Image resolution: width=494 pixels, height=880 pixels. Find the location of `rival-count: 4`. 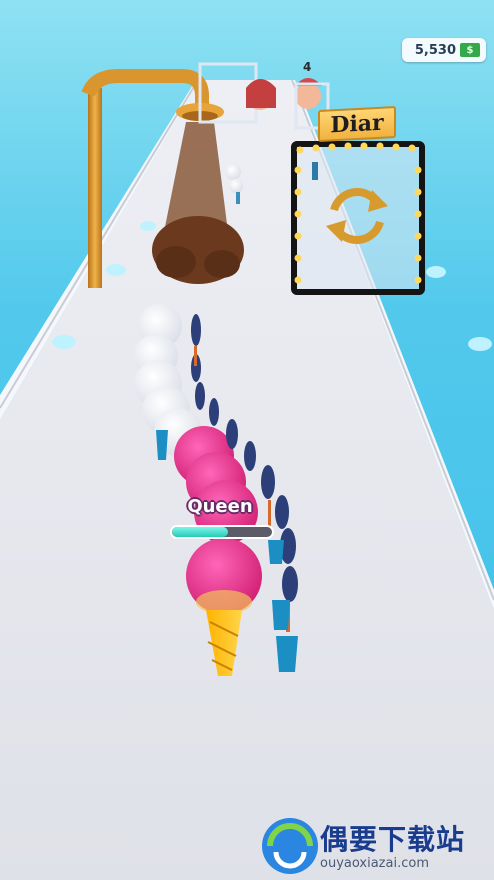

rival-count: 4 is located at coordinates (307, 67).